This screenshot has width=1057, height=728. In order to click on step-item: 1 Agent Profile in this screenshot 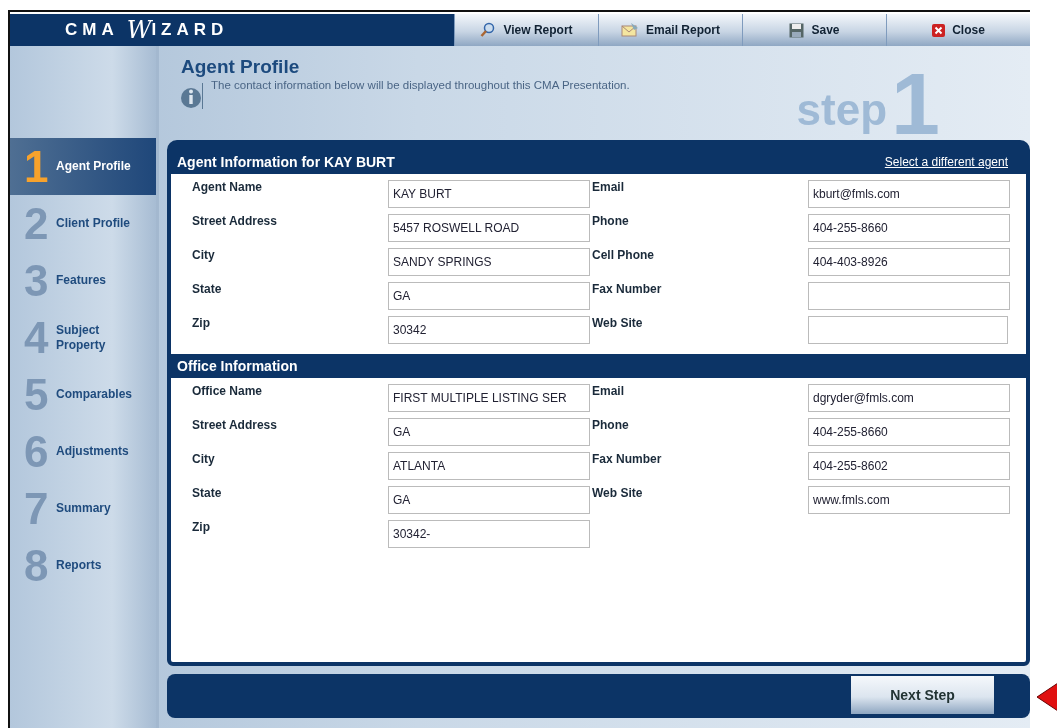, I will do `click(83, 166)`.